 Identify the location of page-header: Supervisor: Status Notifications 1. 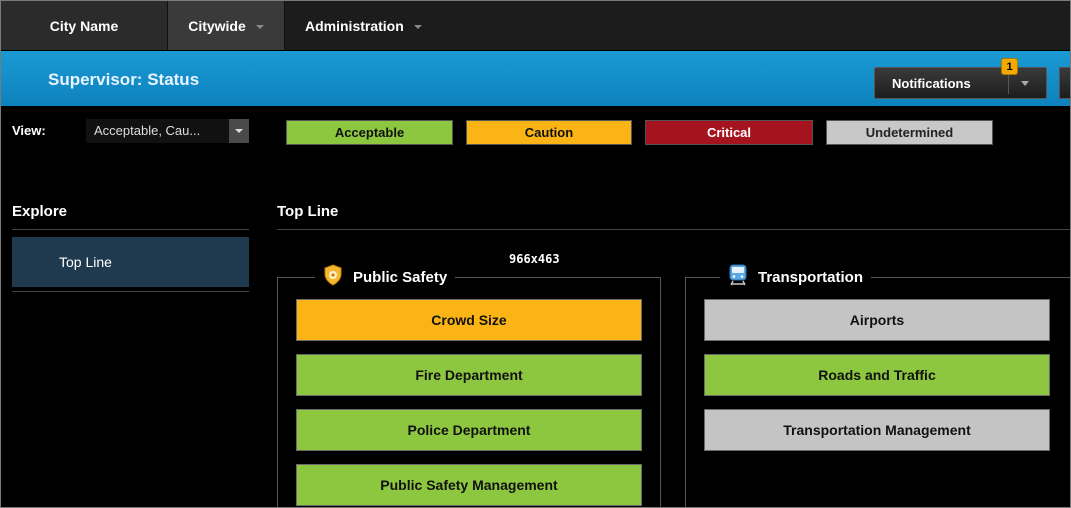
(535, 78).